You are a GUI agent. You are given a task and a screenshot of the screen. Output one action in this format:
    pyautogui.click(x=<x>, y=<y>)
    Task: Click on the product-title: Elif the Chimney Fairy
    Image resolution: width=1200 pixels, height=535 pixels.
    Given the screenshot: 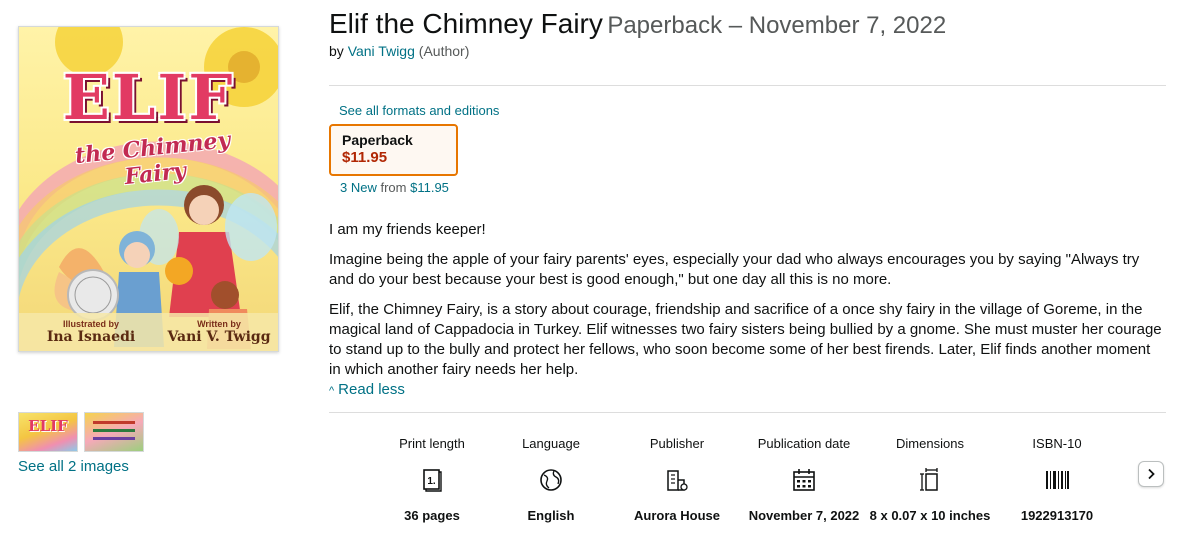 What is the action you would take?
    pyautogui.click(x=466, y=23)
    